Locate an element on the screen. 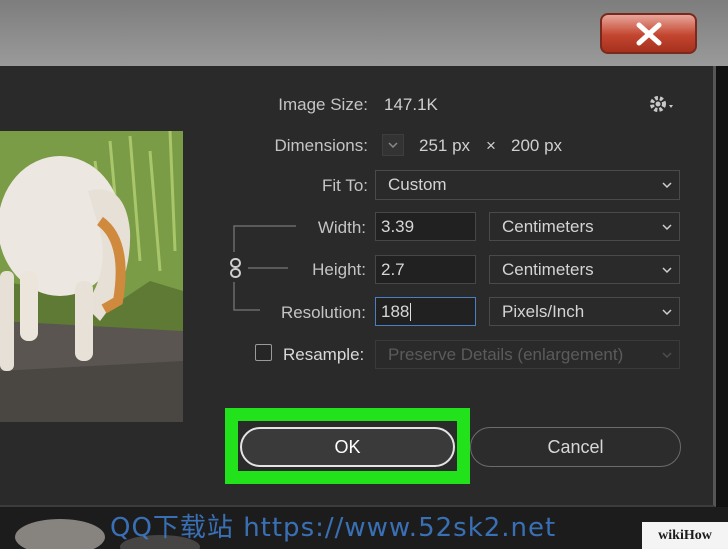 This screenshot has height=549, width=728. fit-to-label: Fit To: is located at coordinates (345, 185).